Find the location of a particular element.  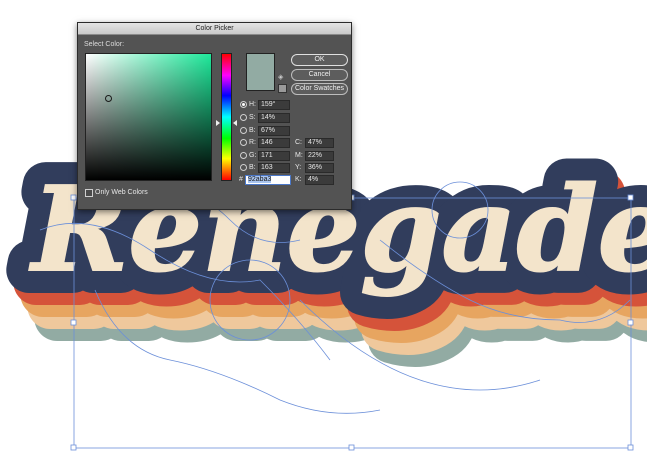

hue-radio is located at coordinates (243, 104).